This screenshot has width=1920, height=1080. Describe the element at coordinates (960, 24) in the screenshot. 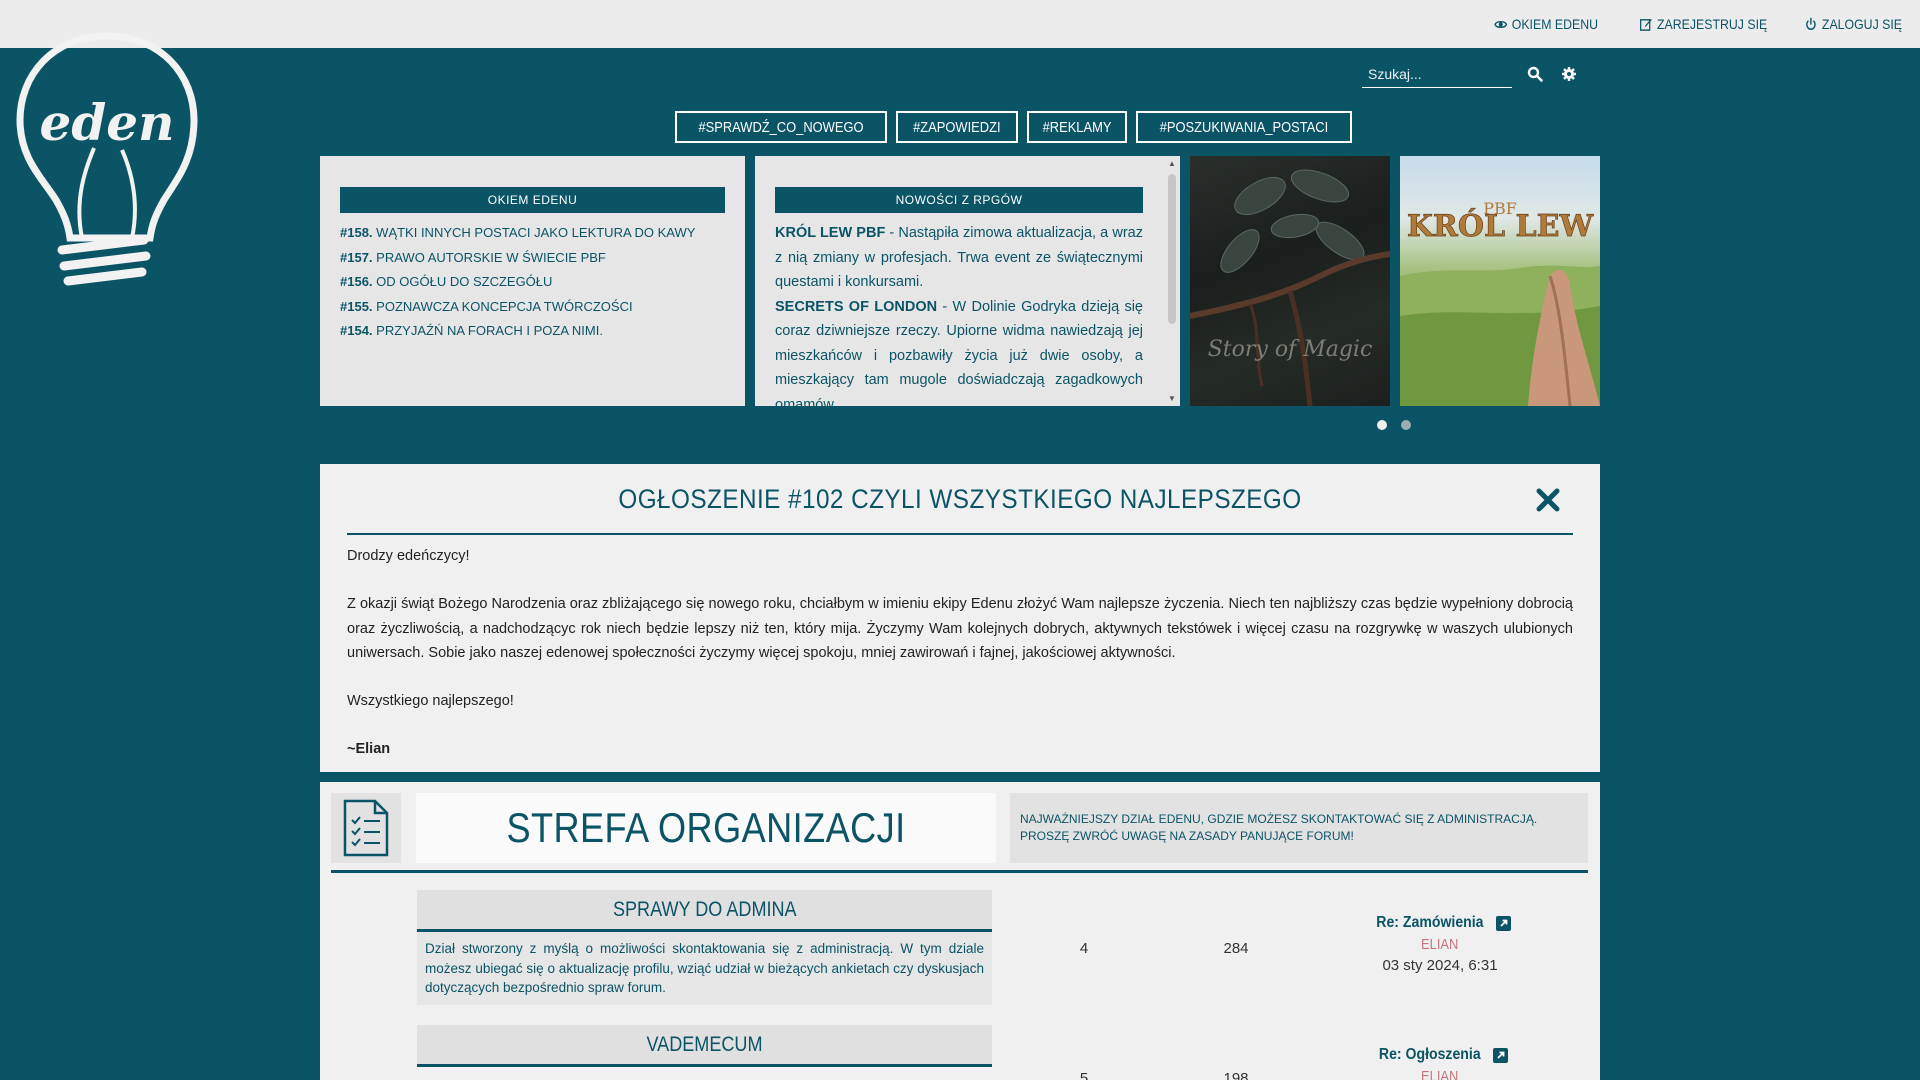

I see `top-bar: OKIEM EDENU ZAREJESTRUJ SIĘ ZALOGUJ SIĘ` at that location.